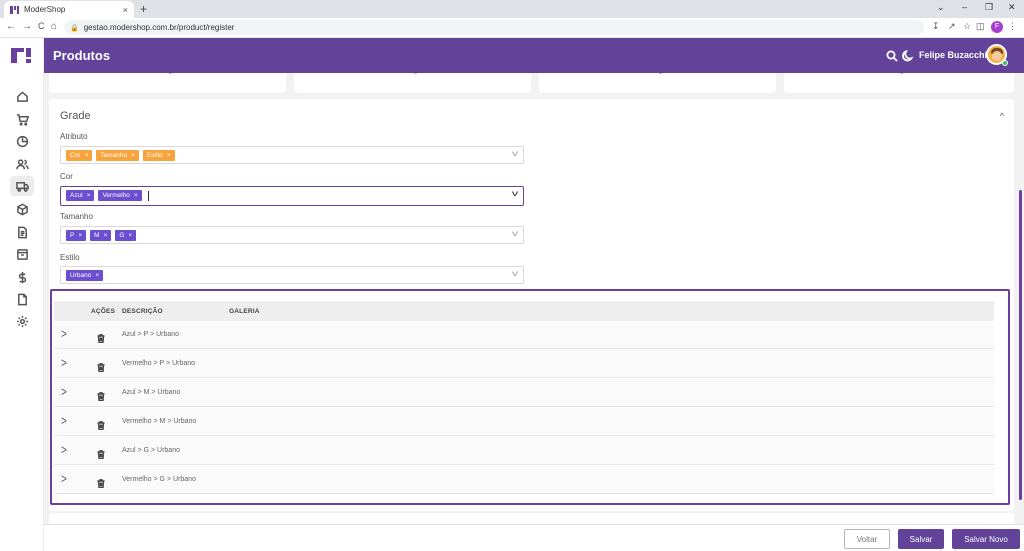 The image size is (1024, 551). Describe the element at coordinates (1002, 116) in the screenshot. I see `collapse-chevron-icon: ^` at that location.